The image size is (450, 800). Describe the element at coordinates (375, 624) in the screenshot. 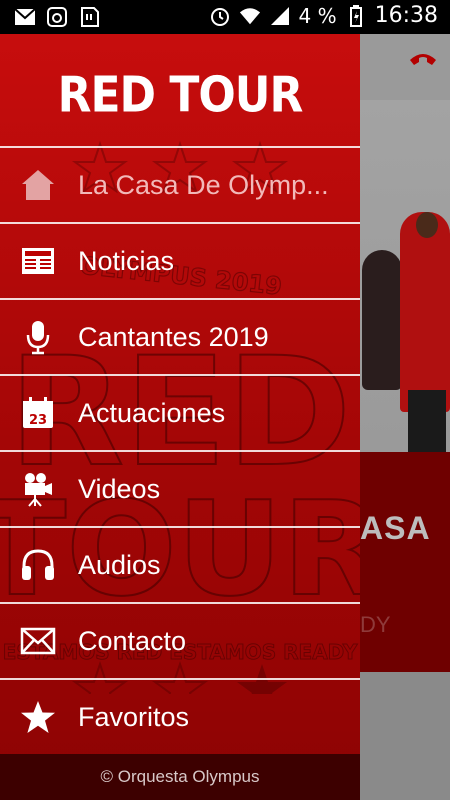

I see `banner-subtext: DY` at that location.